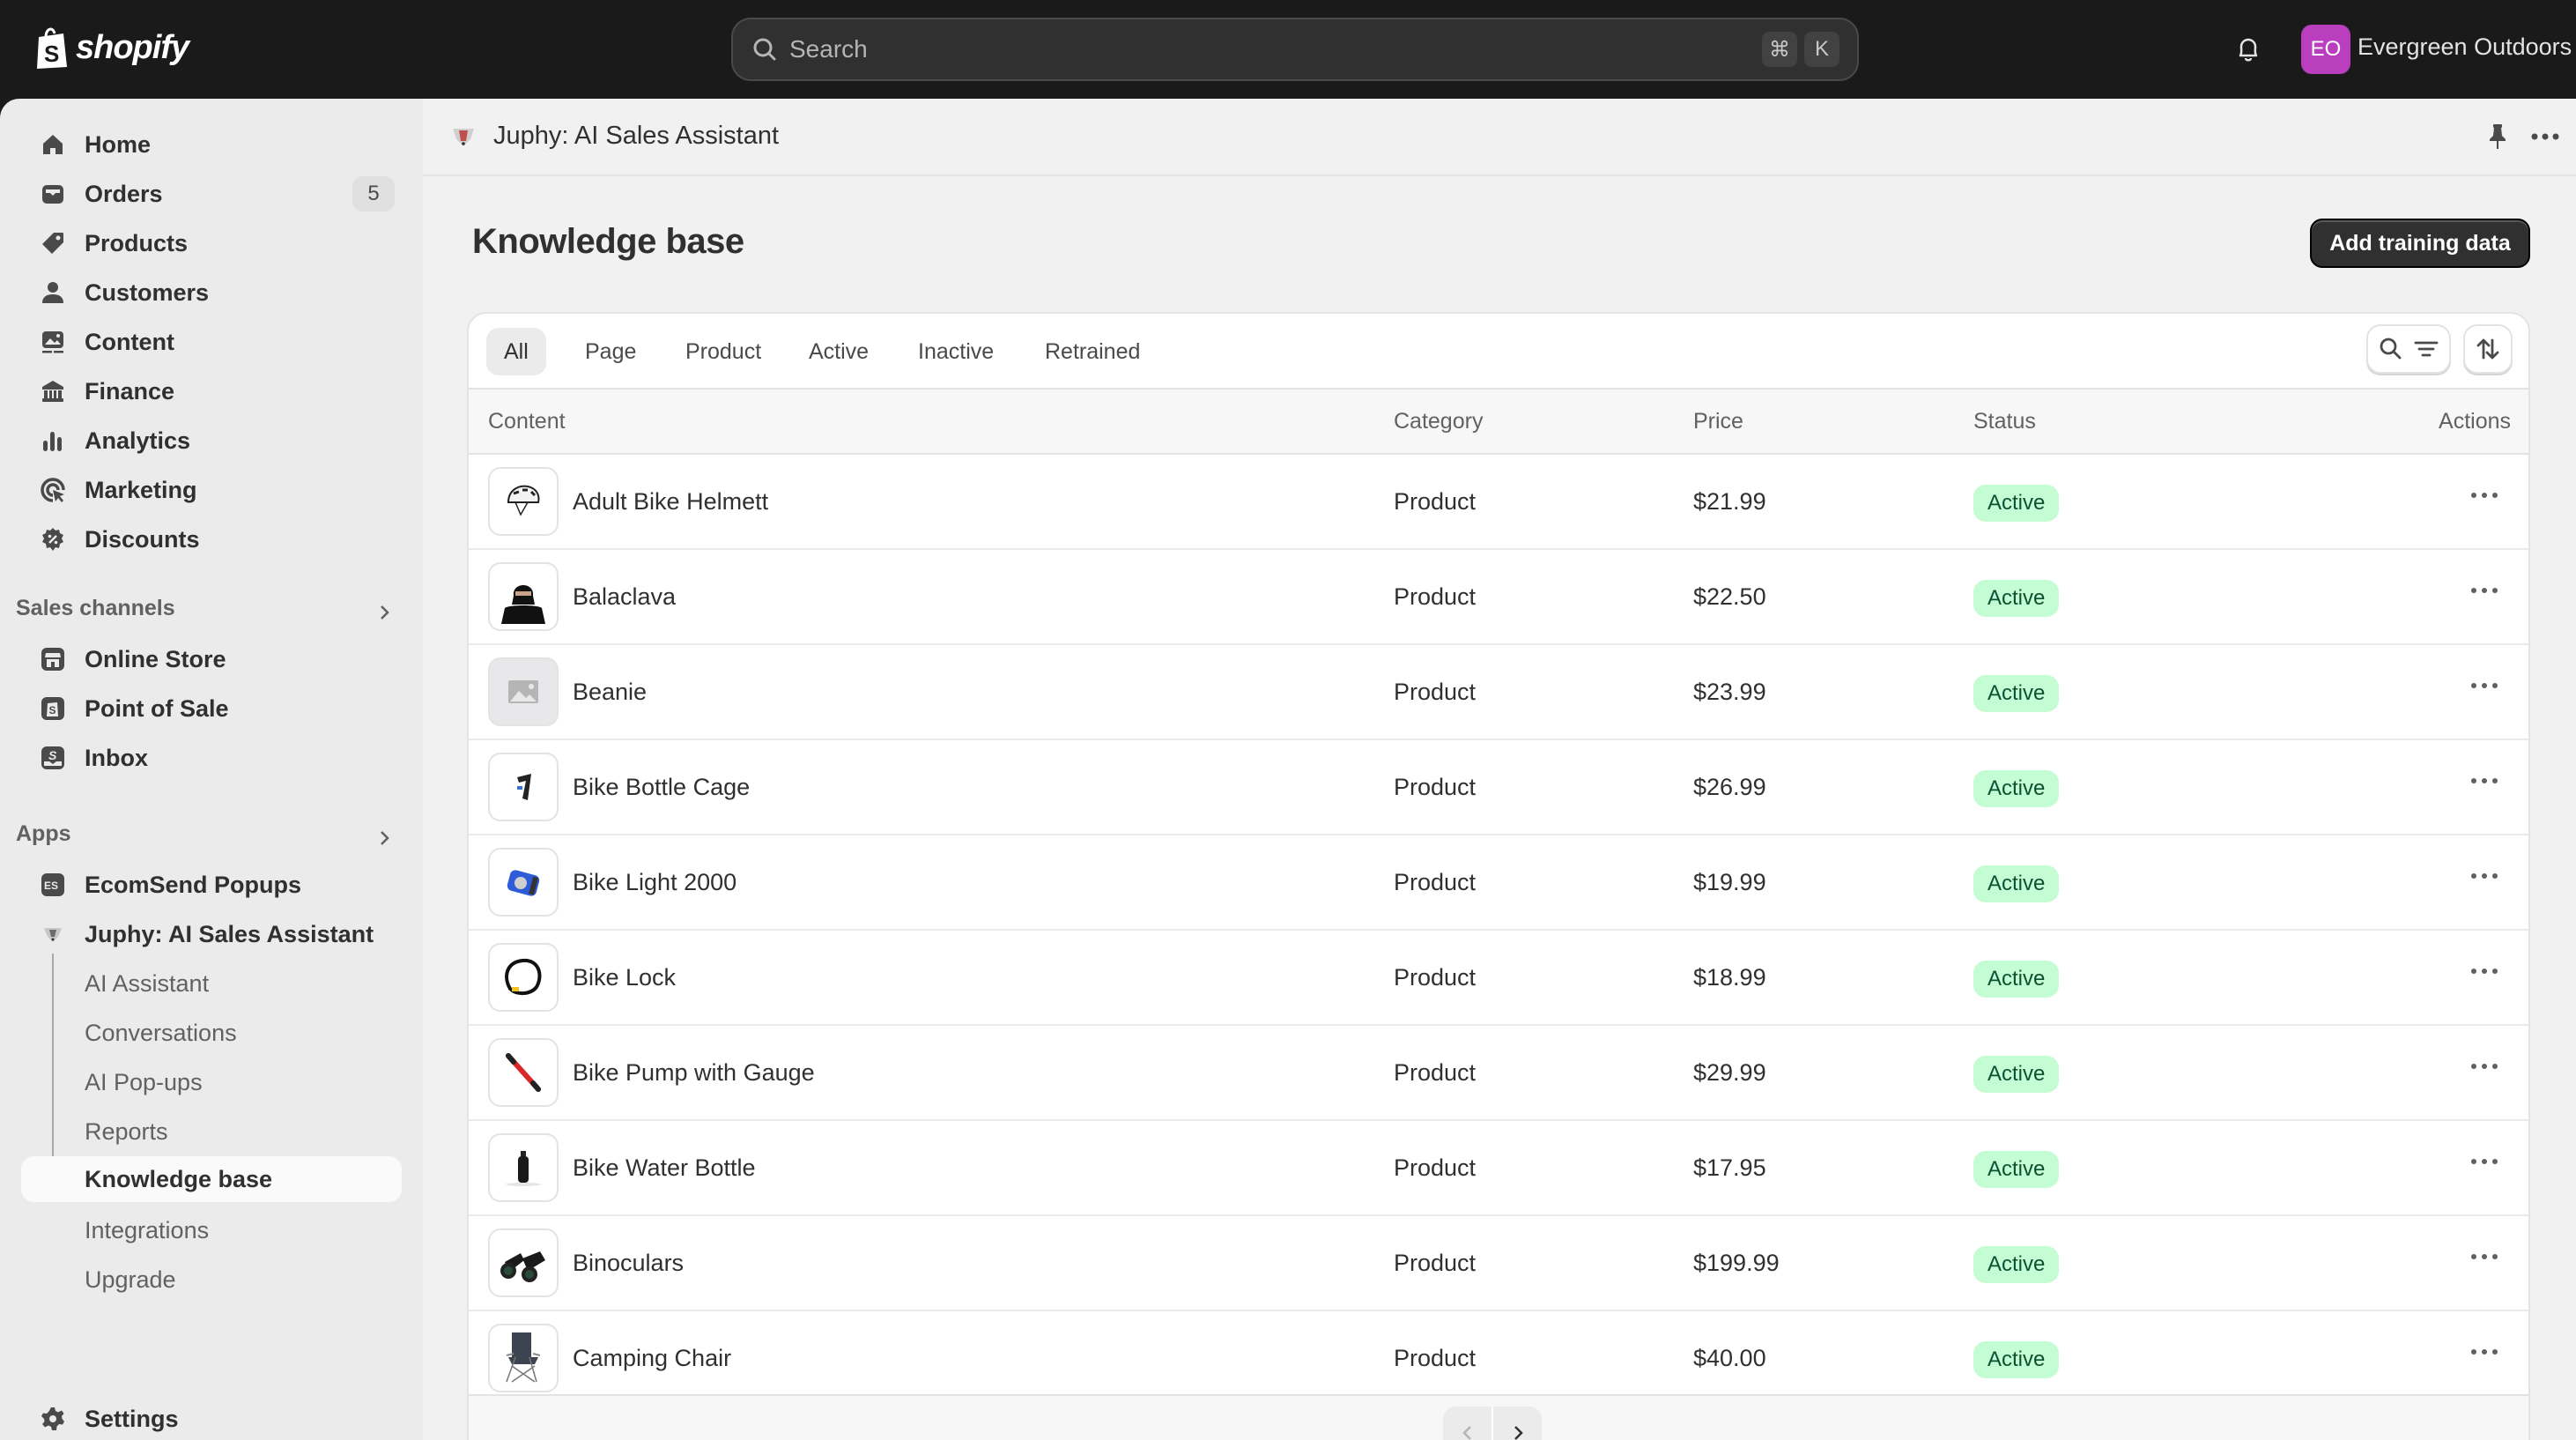  Describe the element at coordinates (212, 342) in the screenshot. I see `sidebar-item-content: Content` at that location.